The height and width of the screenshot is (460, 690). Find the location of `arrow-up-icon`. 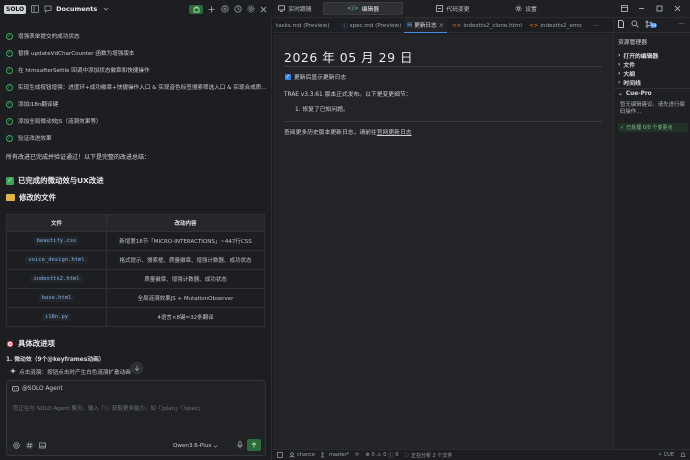

arrow-up-icon is located at coordinates (254, 445).